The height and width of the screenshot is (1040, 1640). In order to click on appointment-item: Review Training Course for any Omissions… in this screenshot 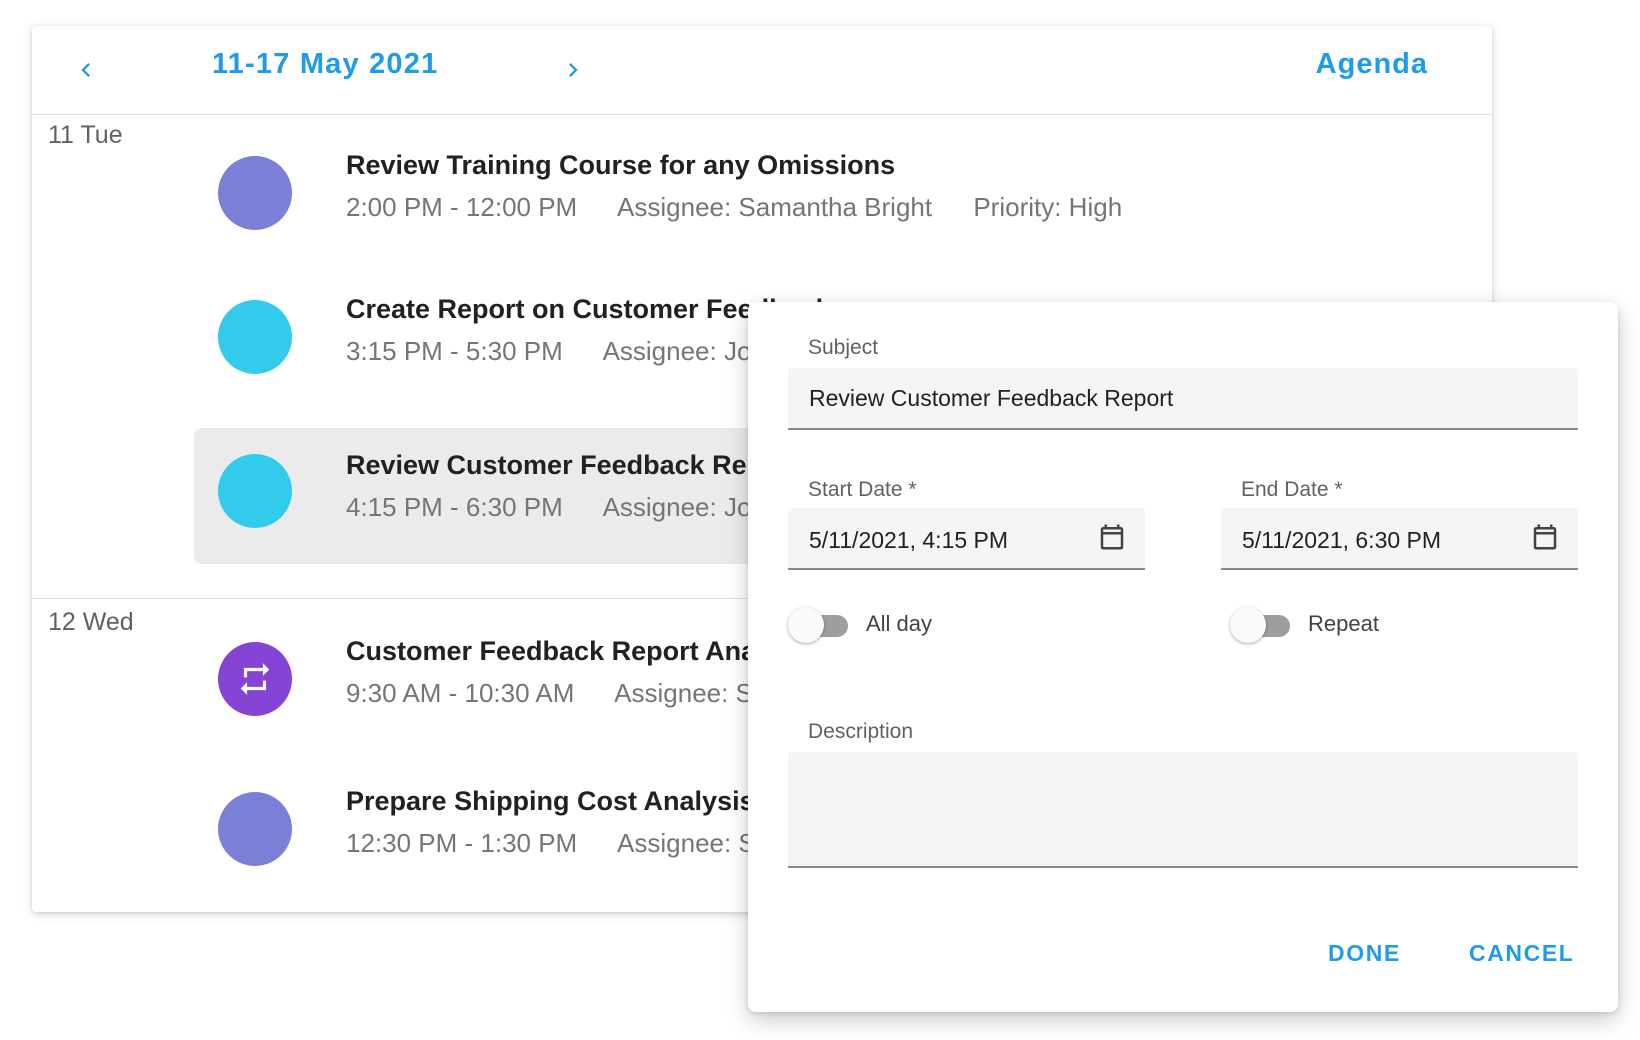, I will do `click(843, 192)`.